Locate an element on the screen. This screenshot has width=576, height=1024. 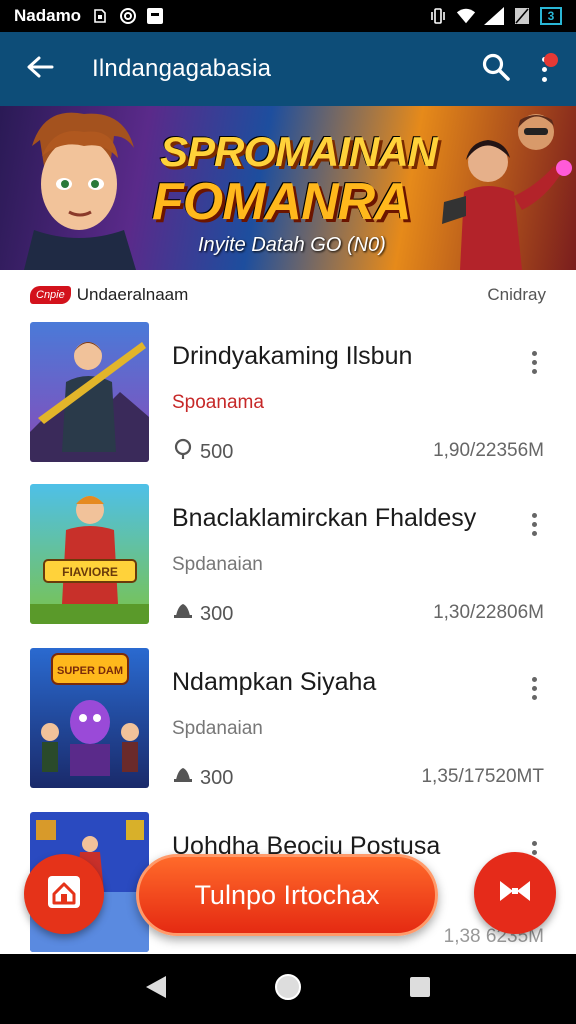
status-right: 3 is located at coordinates (495, 16).